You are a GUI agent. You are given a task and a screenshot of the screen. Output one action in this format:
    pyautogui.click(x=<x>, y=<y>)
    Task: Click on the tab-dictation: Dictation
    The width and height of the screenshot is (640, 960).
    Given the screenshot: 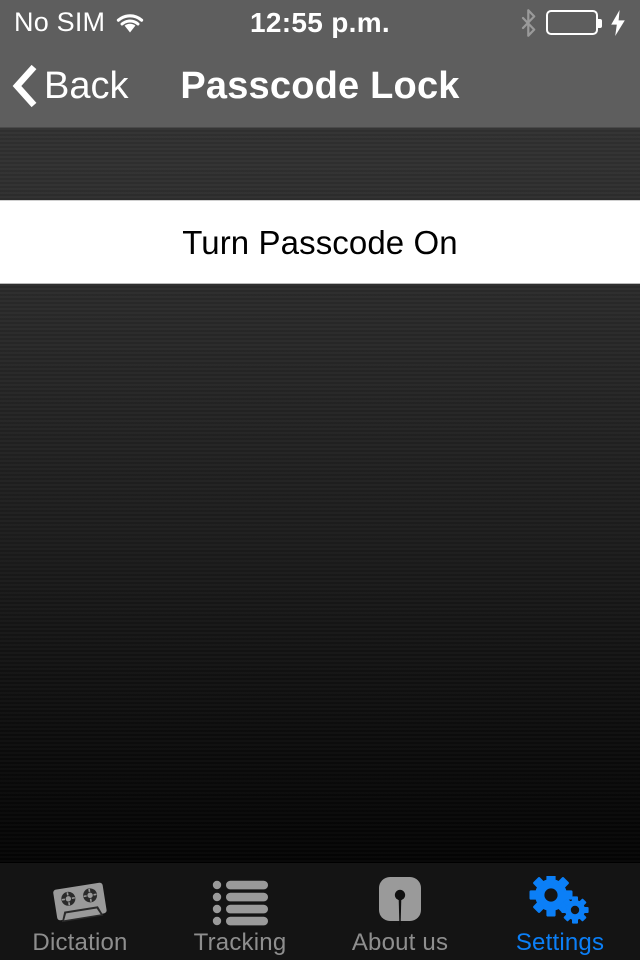 What is the action you would take?
    pyautogui.click(x=80, y=911)
    